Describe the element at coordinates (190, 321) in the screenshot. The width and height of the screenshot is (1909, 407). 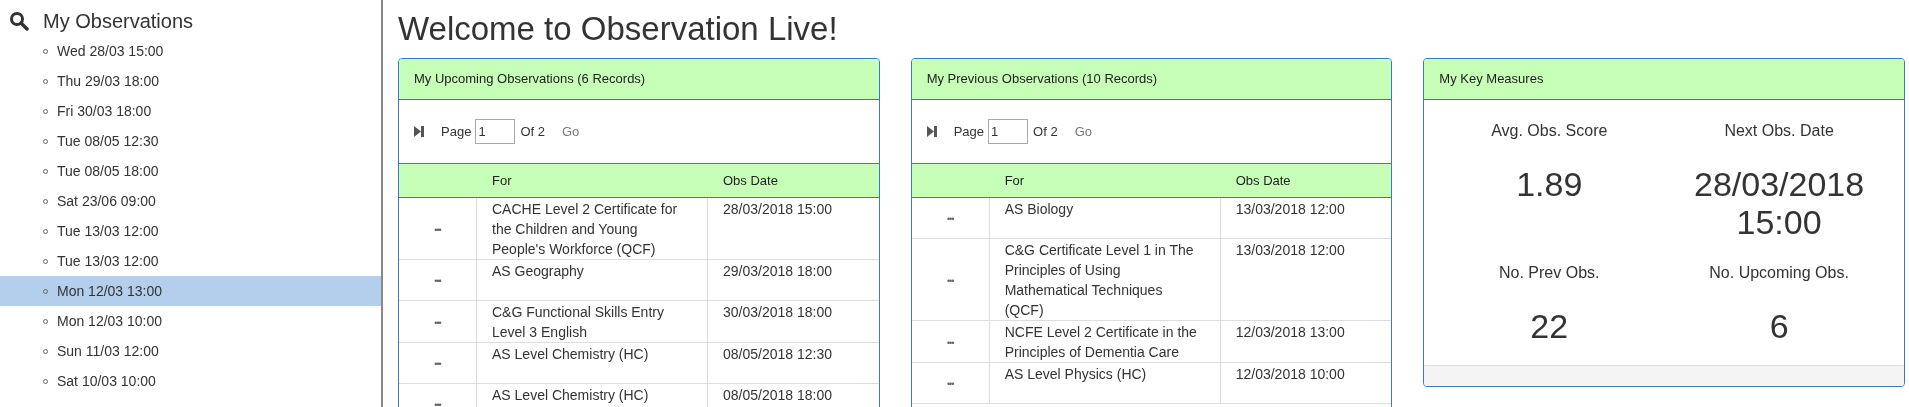
I see `sidebar-item: Mon 12/03 10:00` at that location.